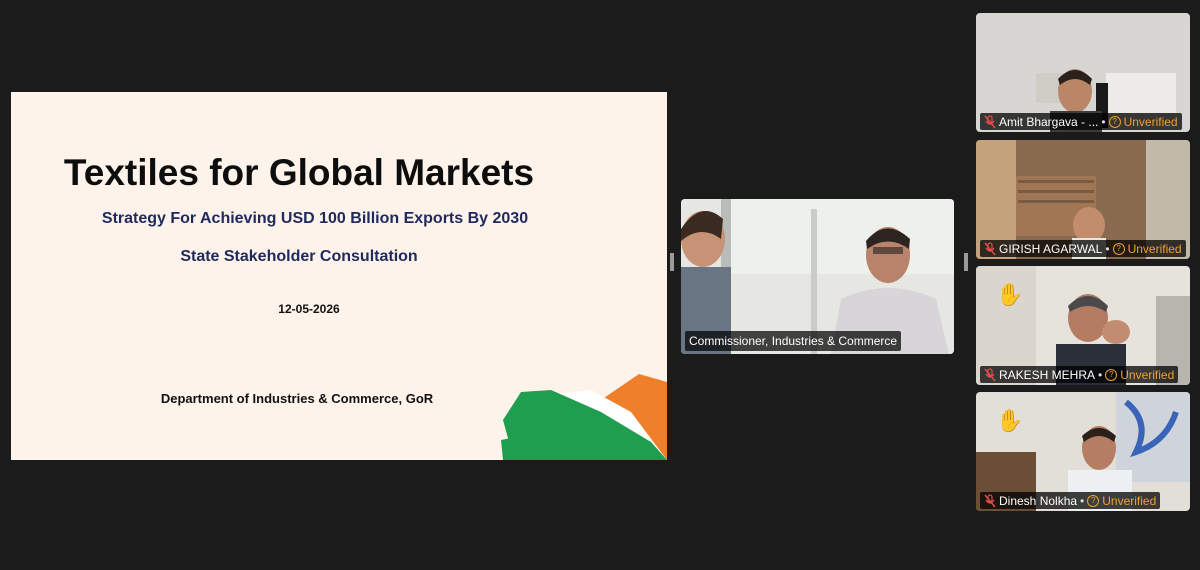  Describe the element at coordinates (817, 276) in the screenshot. I see `main-video-tile: Commissioner, Industries & Commerce` at that location.